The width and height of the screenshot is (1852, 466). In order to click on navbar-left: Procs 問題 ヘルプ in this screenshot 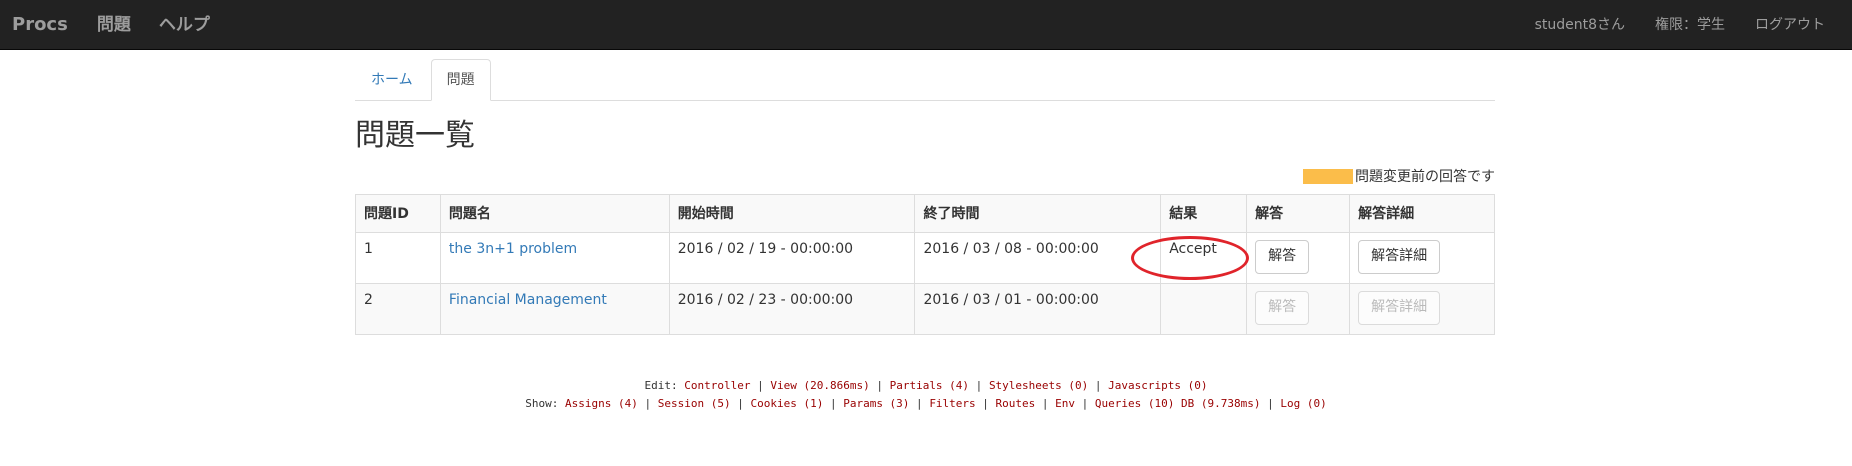, I will do `click(112, 24)`.